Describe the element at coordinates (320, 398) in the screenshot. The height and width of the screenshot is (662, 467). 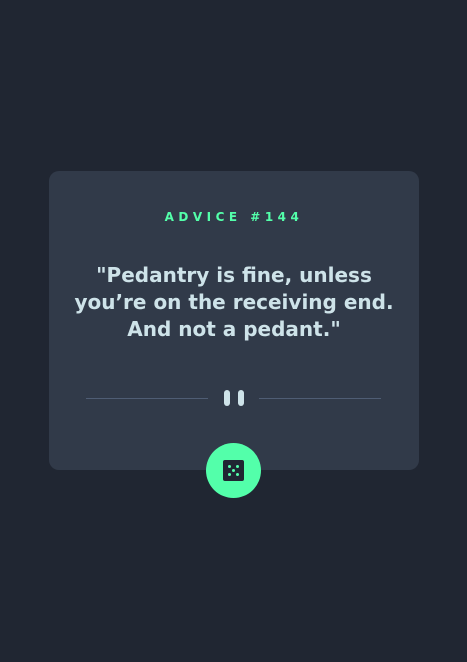
I see `divider-line-right` at that location.